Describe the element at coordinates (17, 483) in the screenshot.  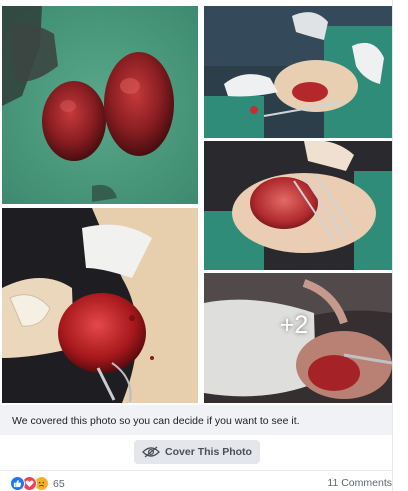
I see `like-reaction-icon` at that location.